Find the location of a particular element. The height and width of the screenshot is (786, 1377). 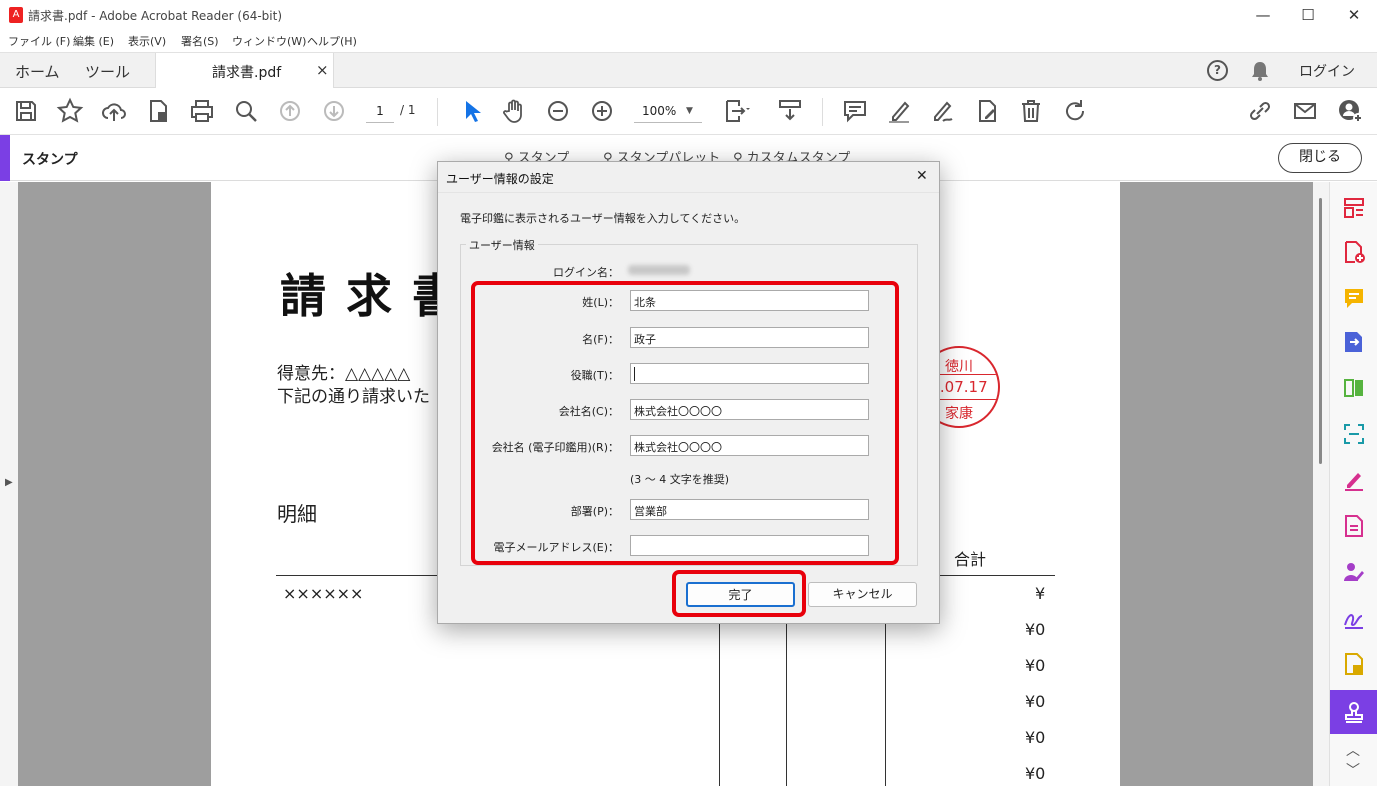

item-name: ×××××× is located at coordinates (323, 593).